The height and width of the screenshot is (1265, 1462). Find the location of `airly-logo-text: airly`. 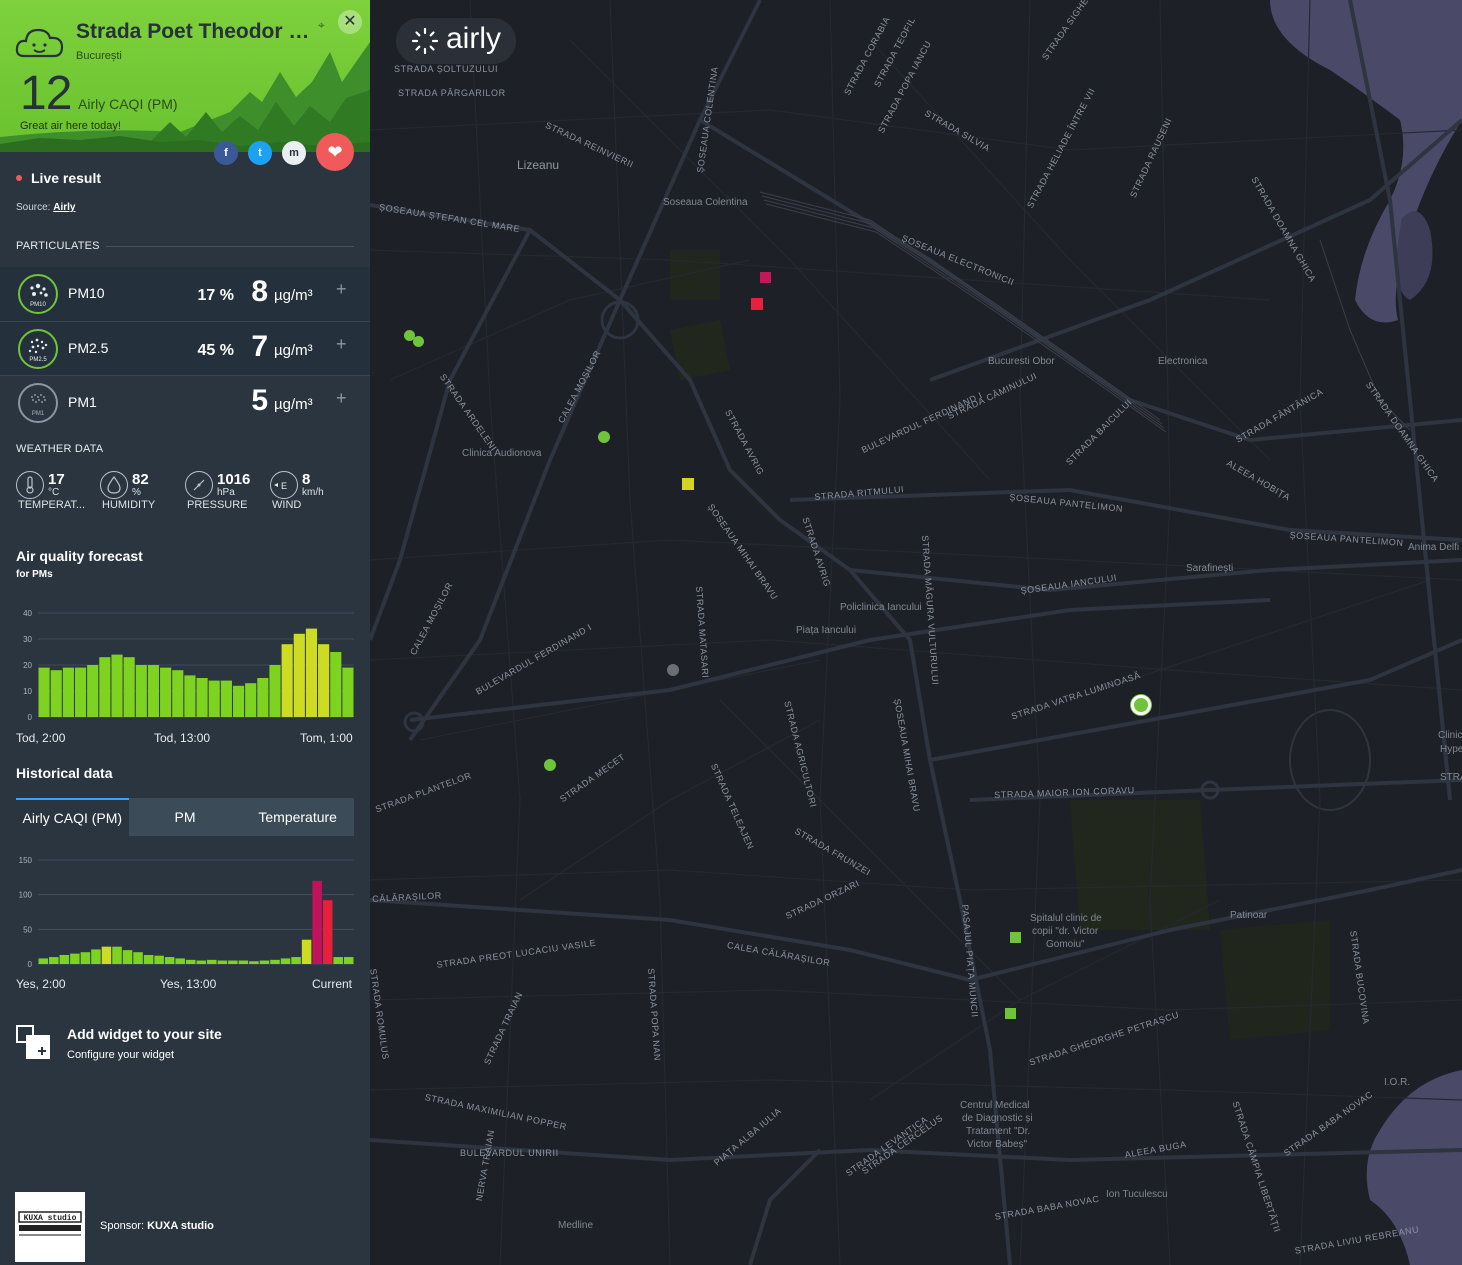

airly-logo-text: airly is located at coordinates (474, 38).